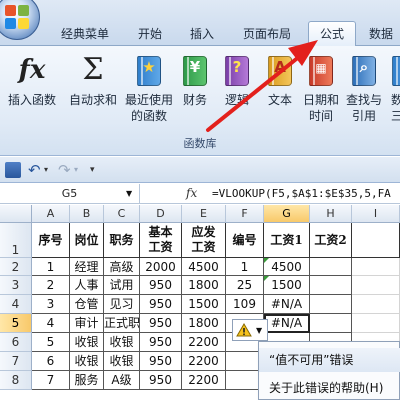  What do you see at coordinates (161, 214) in the screenshot?
I see `column-header-d: D` at bounding box center [161, 214].